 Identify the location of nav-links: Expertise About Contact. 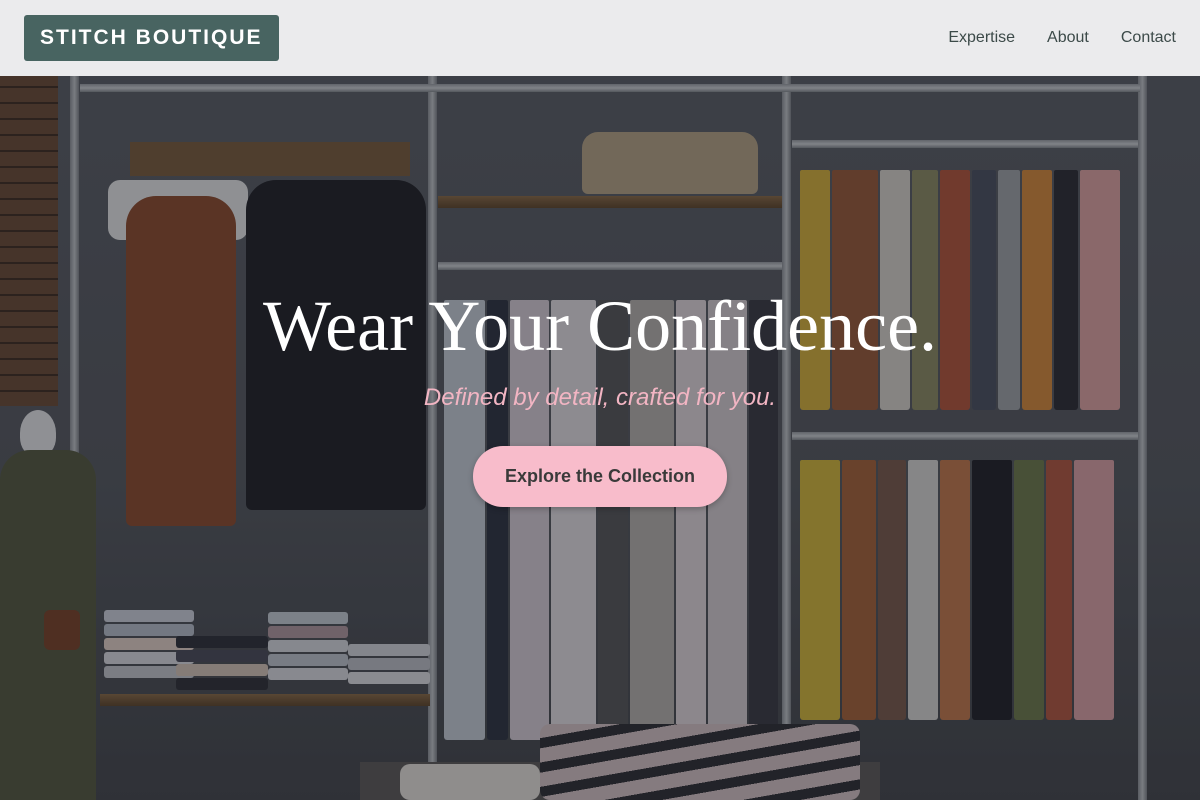
(1062, 38).